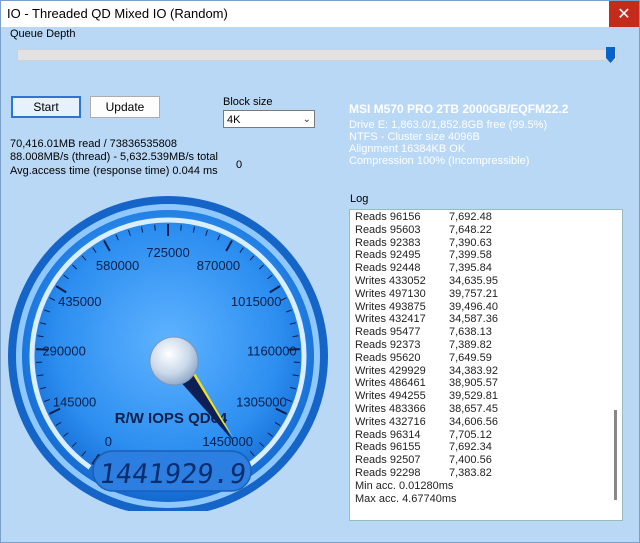 This screenshot has height=543, width=640. Describe the element at coordinates (390, 408) in the screenshot. I see `log-row-label: Writes 483366` at that location.